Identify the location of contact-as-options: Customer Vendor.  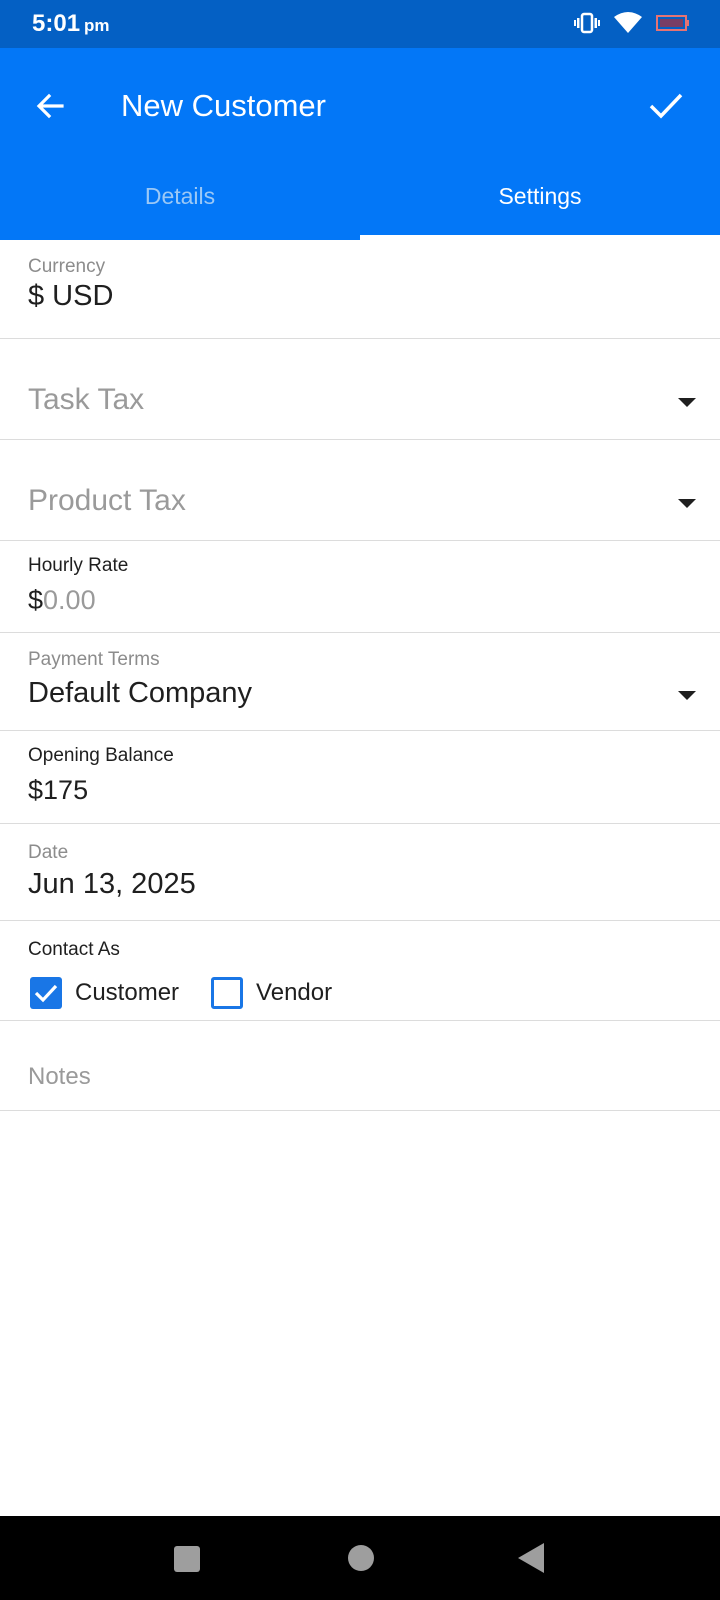
(181, 993).